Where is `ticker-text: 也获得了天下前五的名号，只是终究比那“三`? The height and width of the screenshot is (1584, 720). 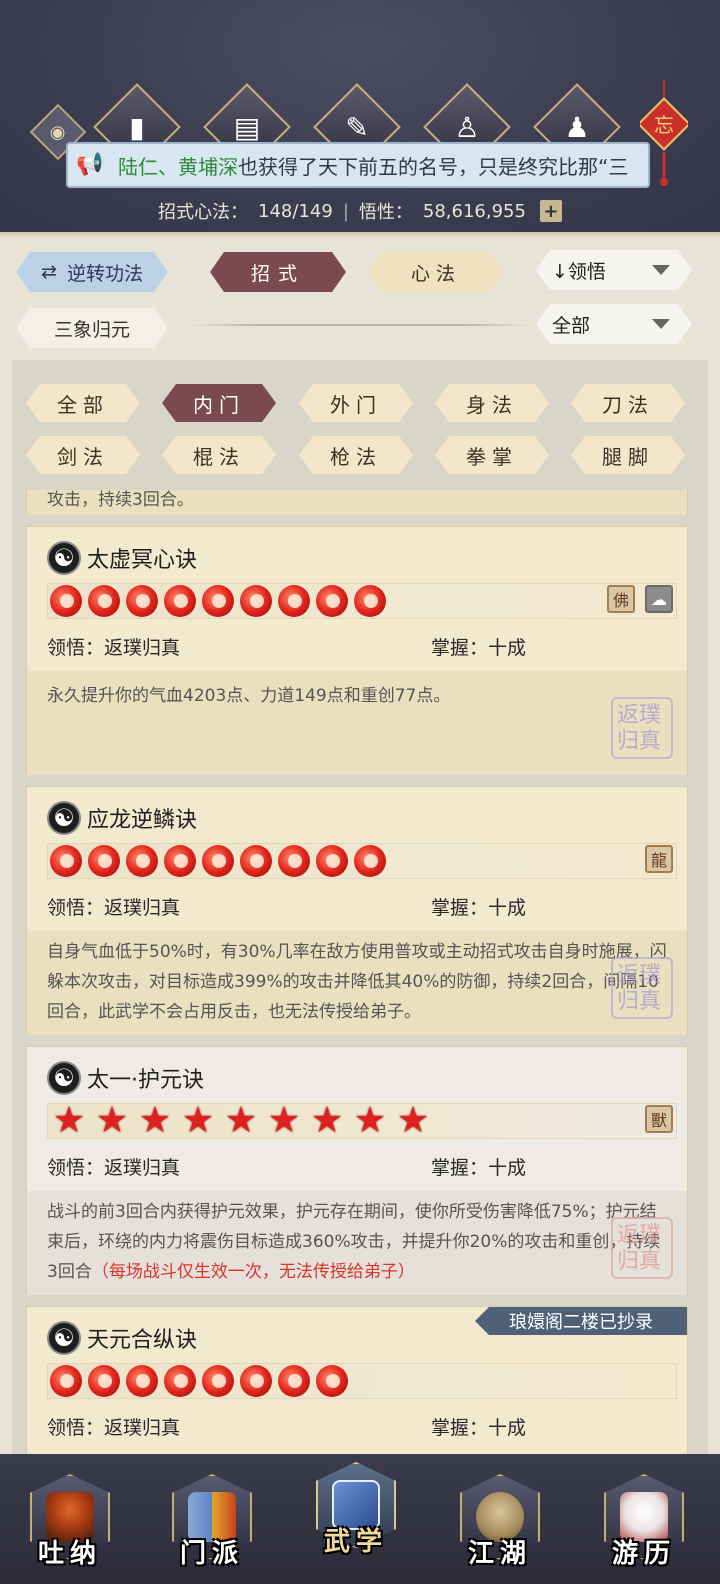
ticker-text: 也获得了天下前五的名号，只是终究比那“三 is located at coordinates (433, 166).